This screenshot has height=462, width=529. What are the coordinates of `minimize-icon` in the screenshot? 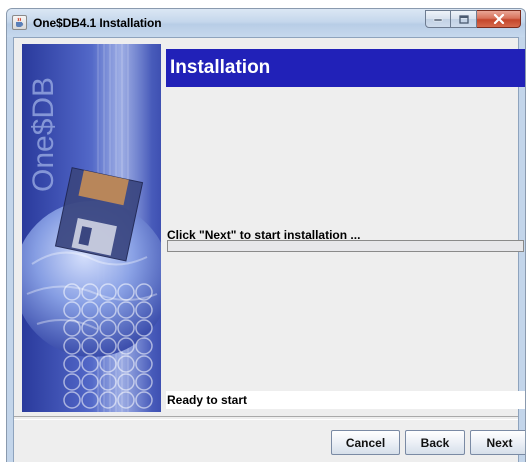 It's located at (438, 20).